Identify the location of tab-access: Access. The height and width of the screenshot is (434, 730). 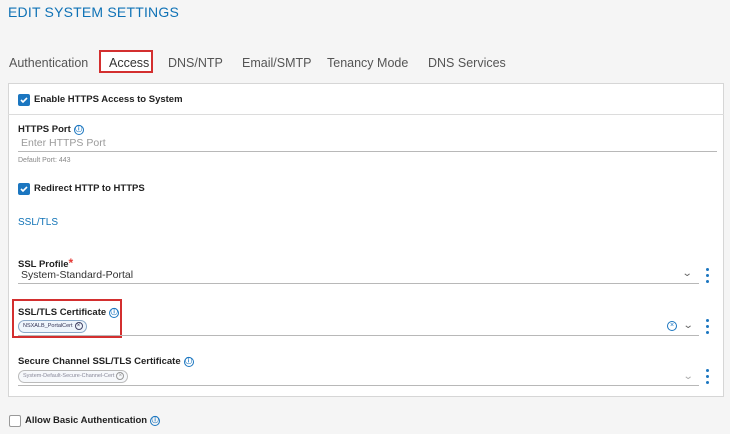
(126, 61).